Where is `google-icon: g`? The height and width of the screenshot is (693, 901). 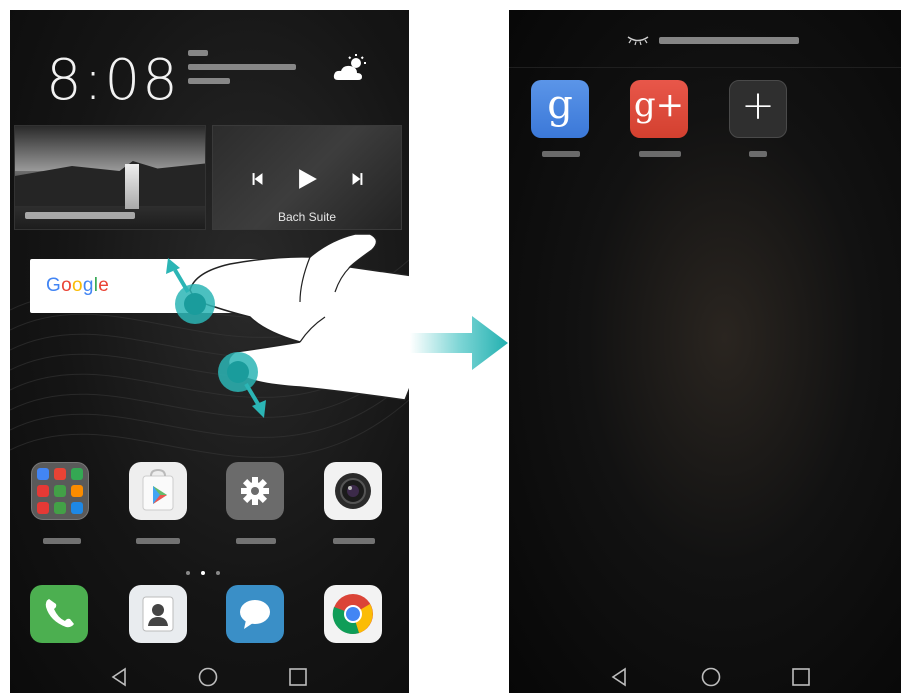 google-icon: g is located at coordinates (560, 105).